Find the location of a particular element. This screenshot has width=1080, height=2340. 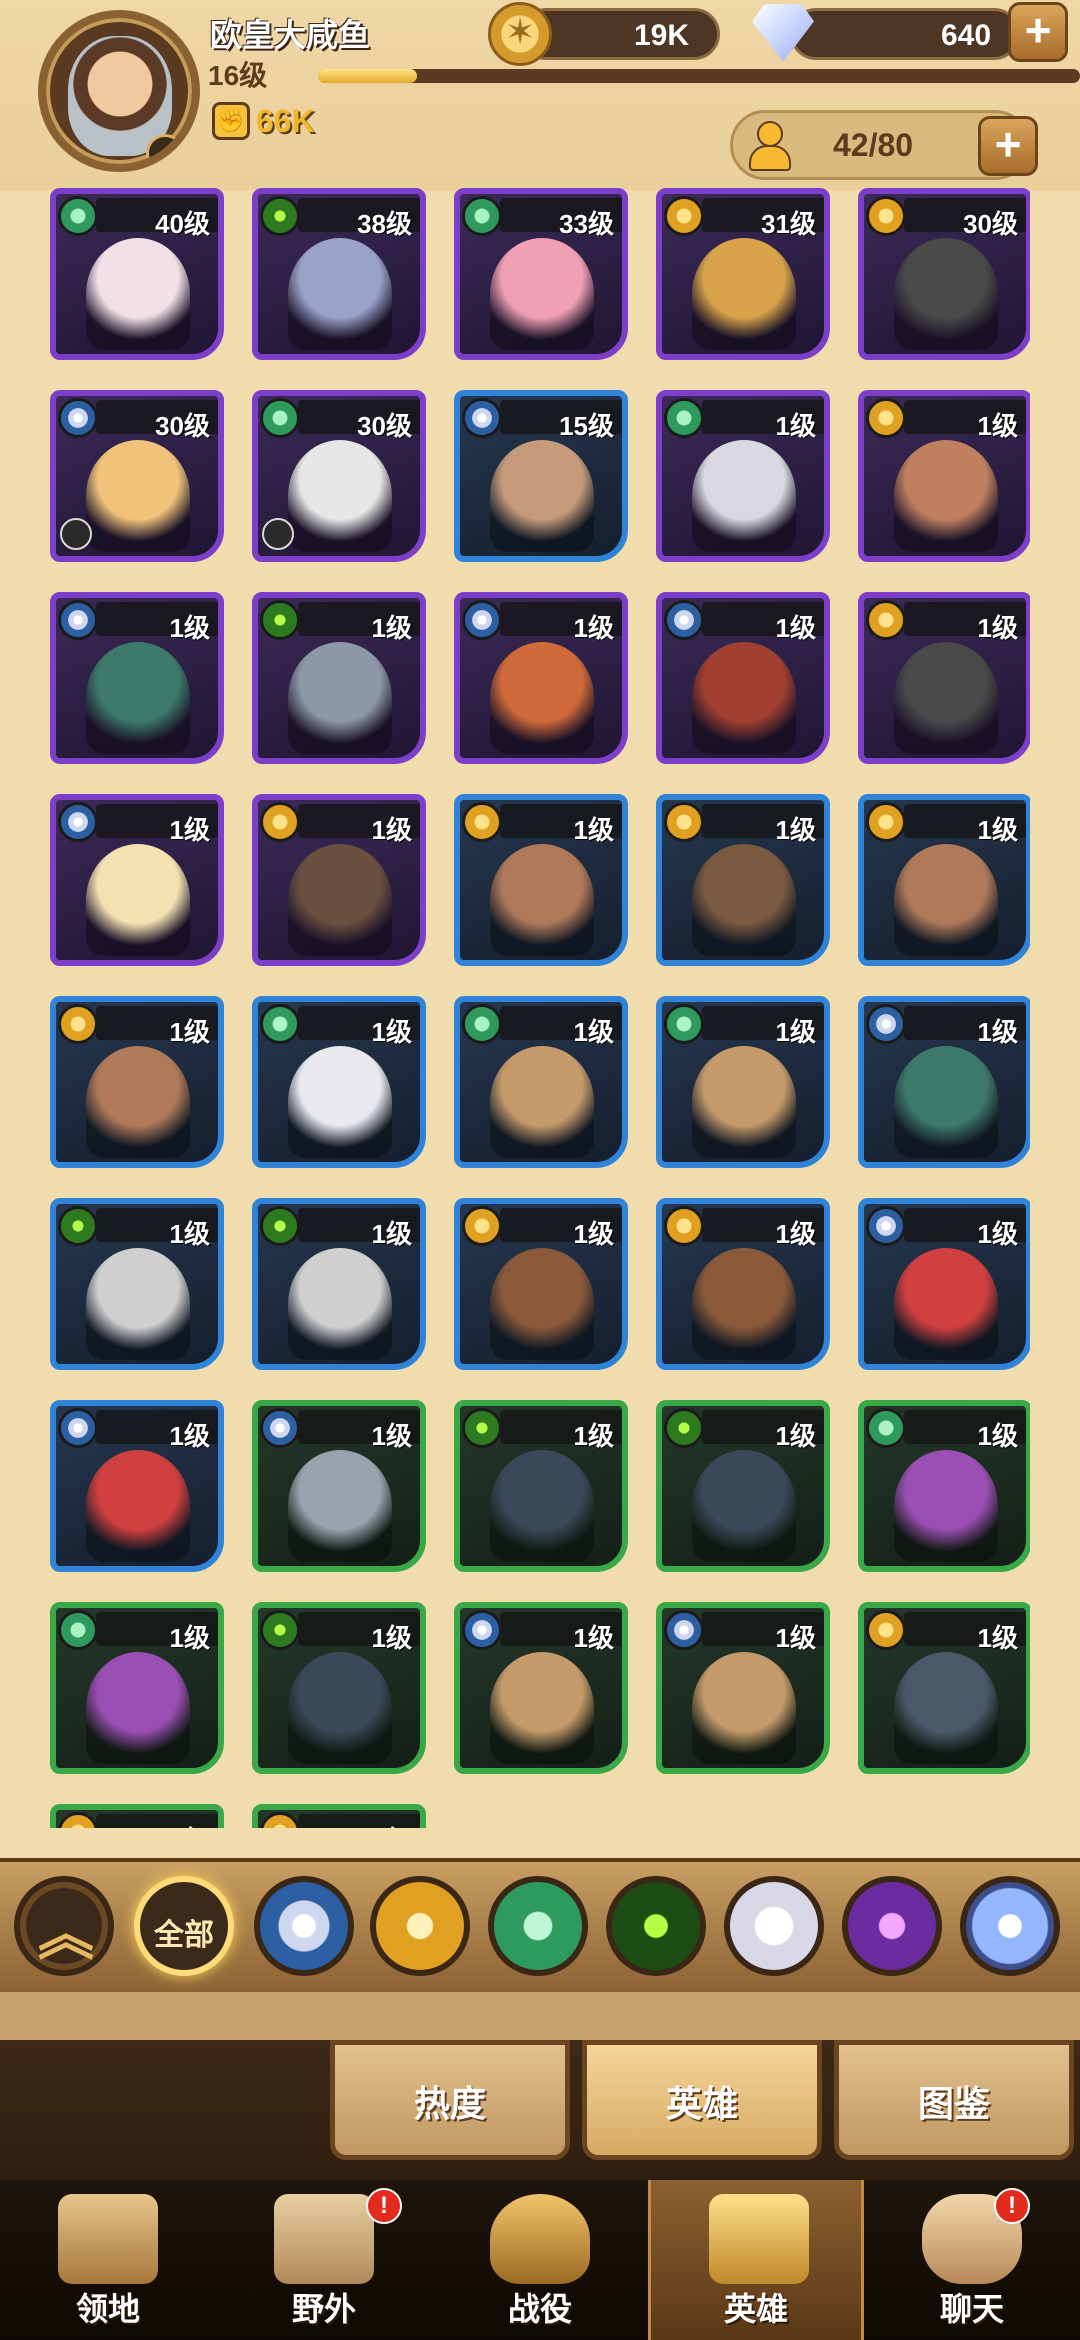

filter-all-button: 全部 is located at coordinates (184, 1926).